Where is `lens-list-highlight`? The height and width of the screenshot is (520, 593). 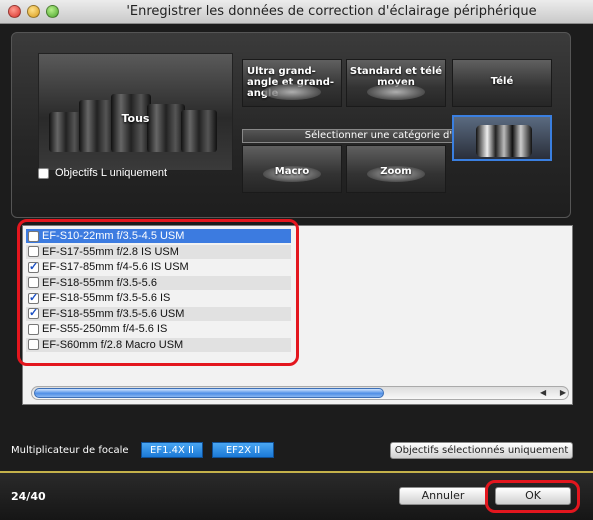
lens-list-highlight is located at coordinates (158, 292).